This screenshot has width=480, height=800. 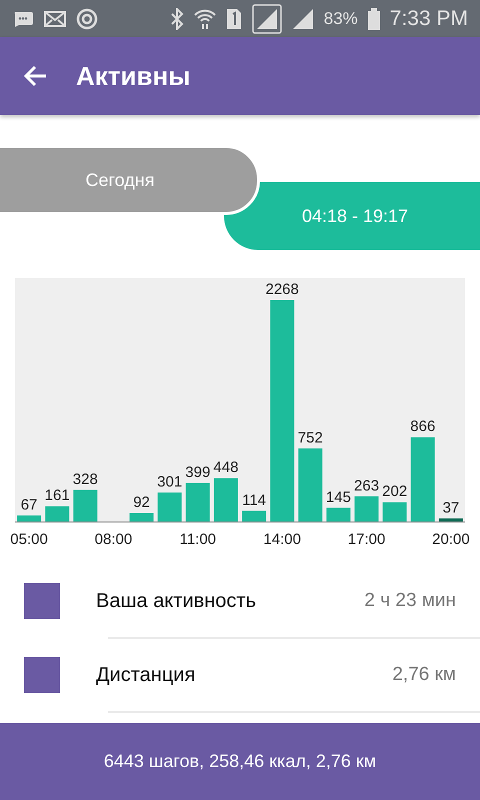 I want to click on axis-label: 17:00, so click(x=367, y=539).